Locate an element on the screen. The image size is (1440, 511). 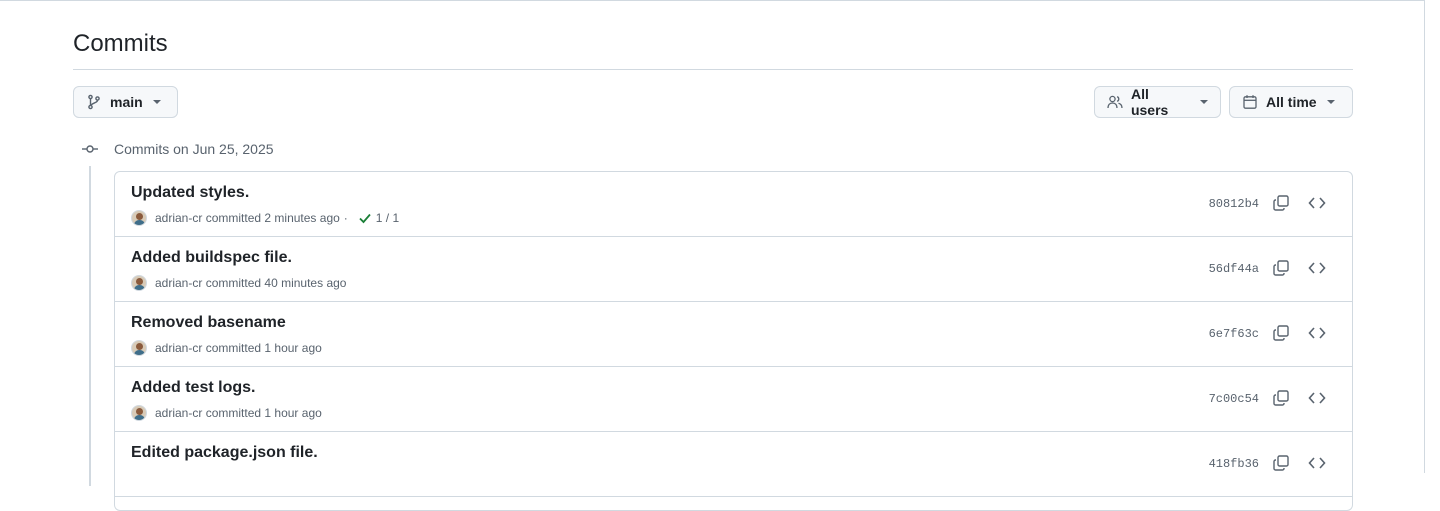
page-title: Commits is located at coordinates (120, 43).